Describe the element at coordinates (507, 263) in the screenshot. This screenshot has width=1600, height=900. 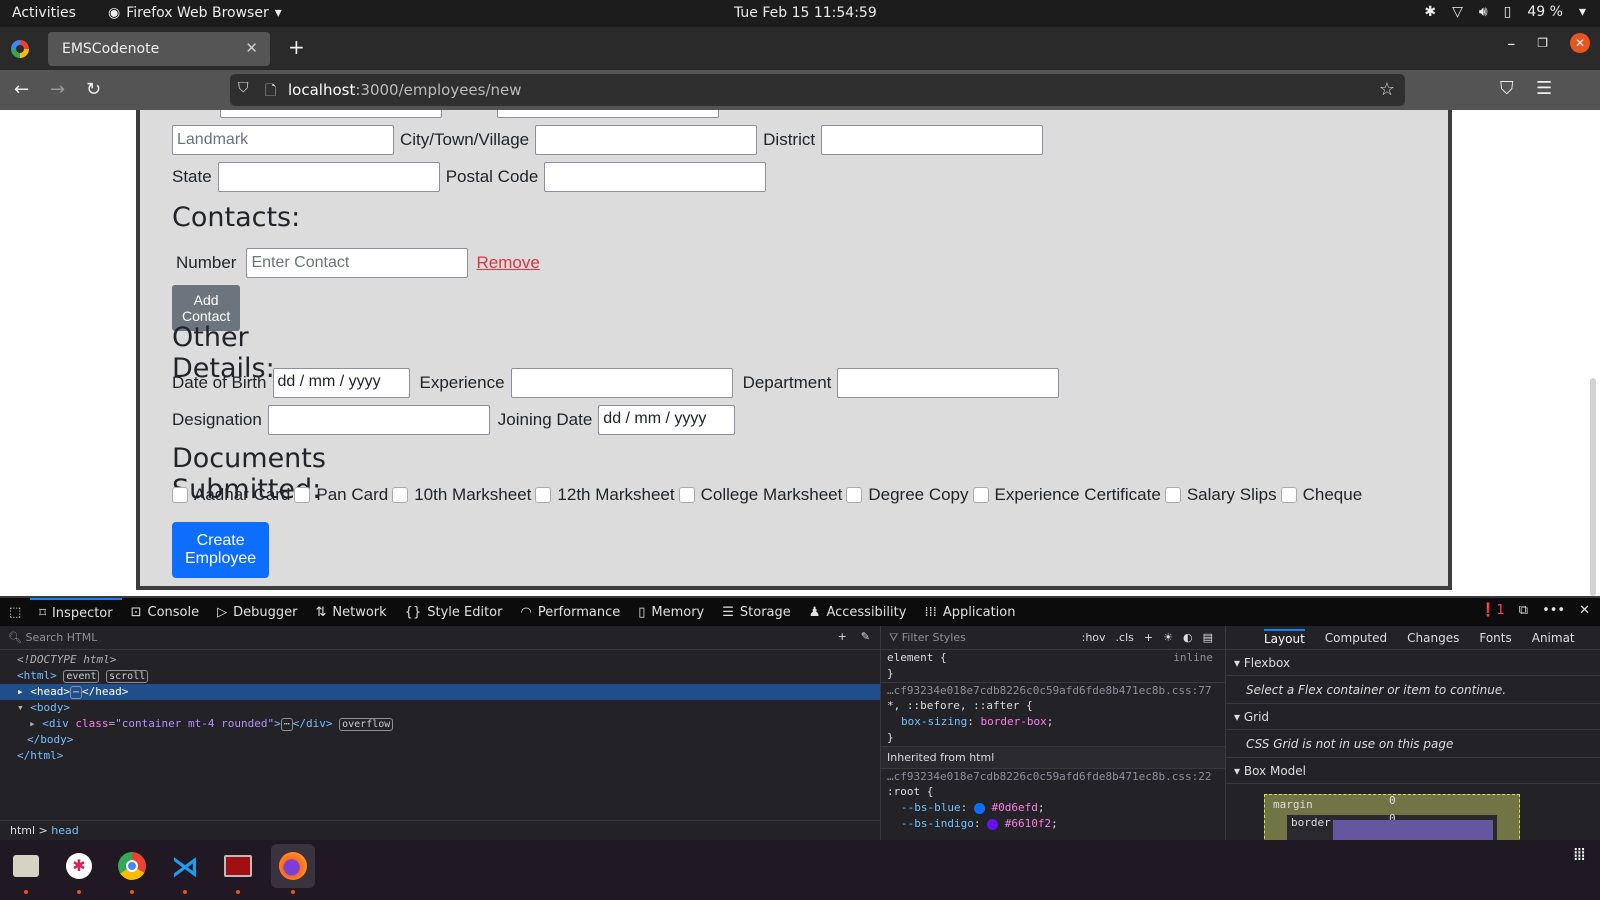
I see `remove-contact-link: Remove` at that location.